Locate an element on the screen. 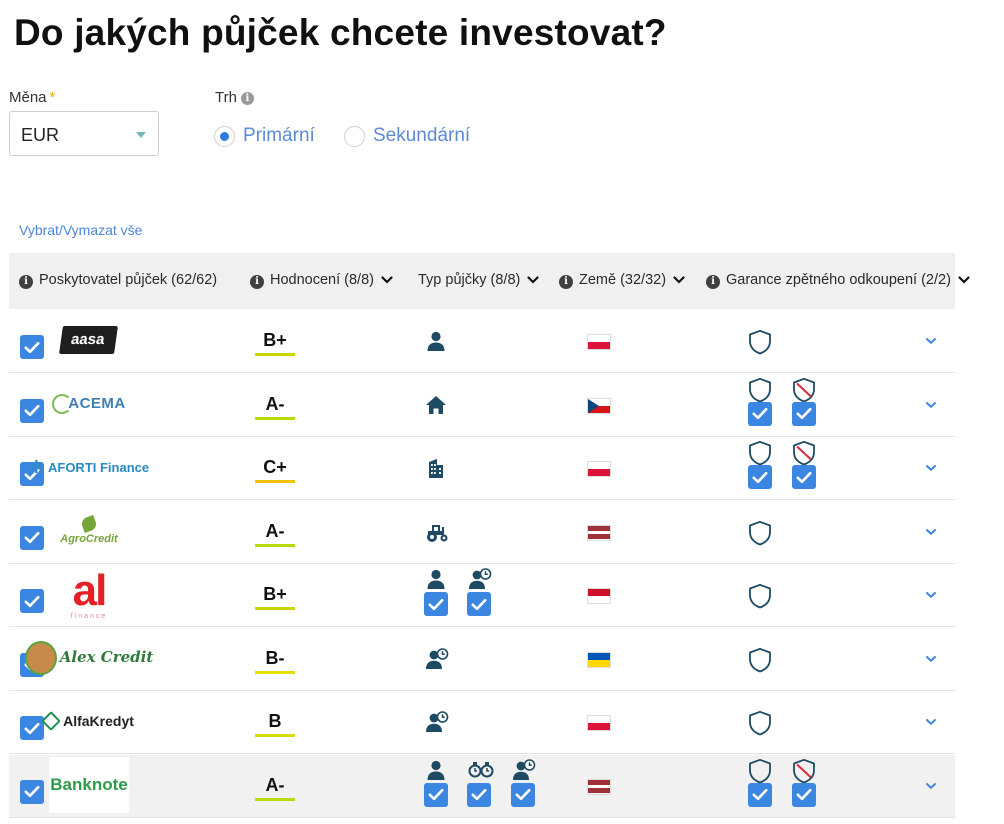 This screenshot has width=1004, height=824. rating-text: B is located at coordinates (275, 721).